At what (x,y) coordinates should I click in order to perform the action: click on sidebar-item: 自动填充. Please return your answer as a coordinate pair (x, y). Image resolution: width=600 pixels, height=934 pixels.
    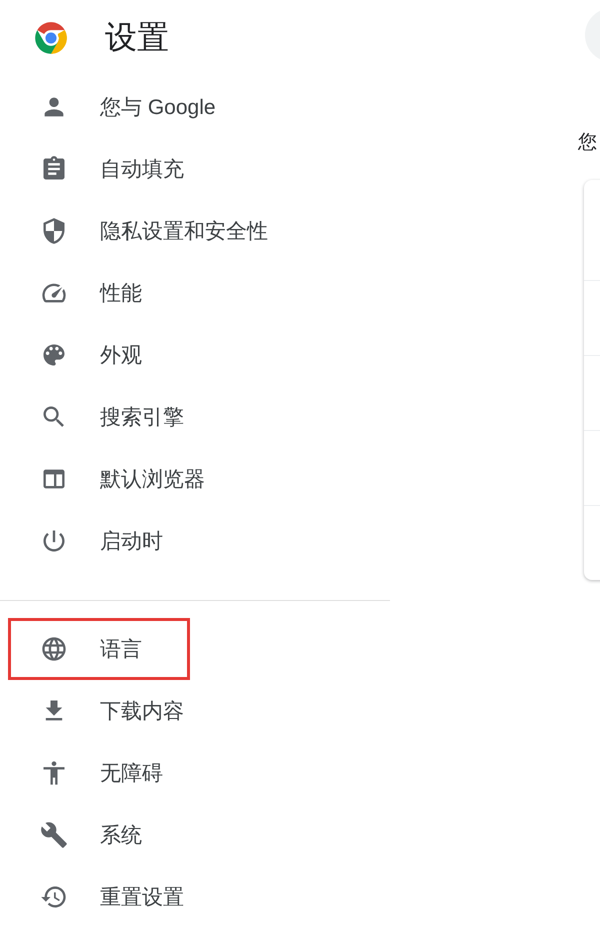
    Looking at the image, I should click on (105, 169).